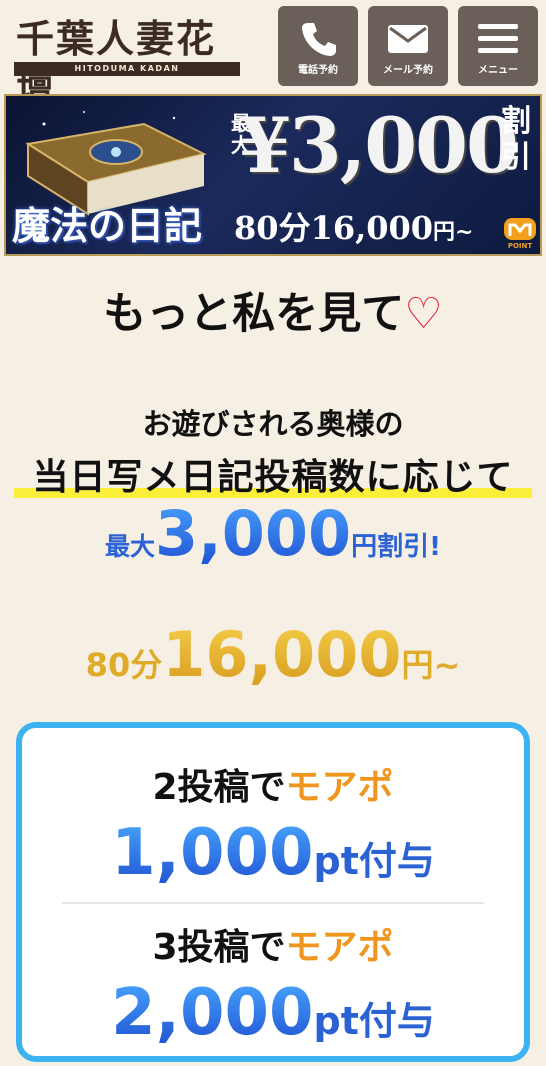 Image resolution: width=546 pixels, height=1066 pixels. I want to click on menu-button: メニュー, so click(498, 46).